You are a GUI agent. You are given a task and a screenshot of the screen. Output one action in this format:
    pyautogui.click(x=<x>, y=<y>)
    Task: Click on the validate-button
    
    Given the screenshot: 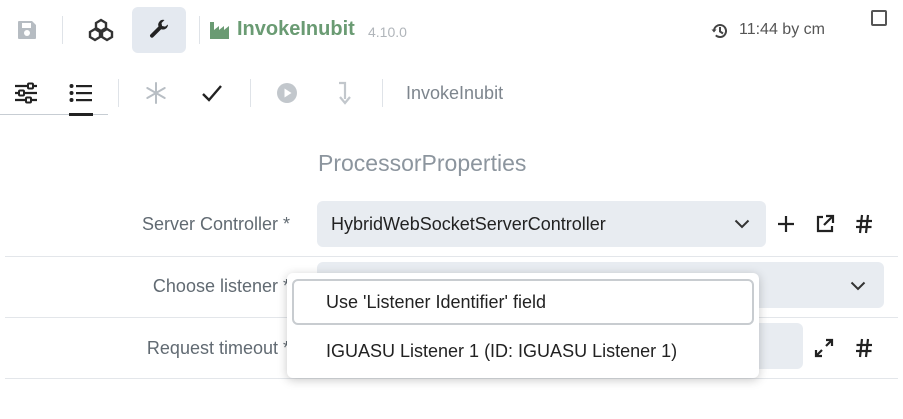 What is the action you would take?
    pyautogui.click(x=212, y=93)
    